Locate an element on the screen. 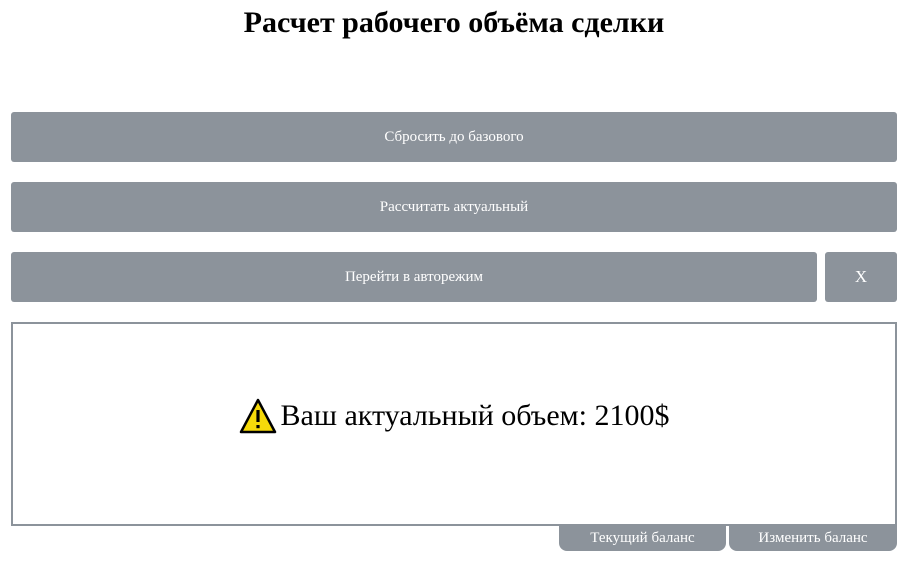  auto-mode-button: Перейти в авторежим is located at coordinates (414, 277).